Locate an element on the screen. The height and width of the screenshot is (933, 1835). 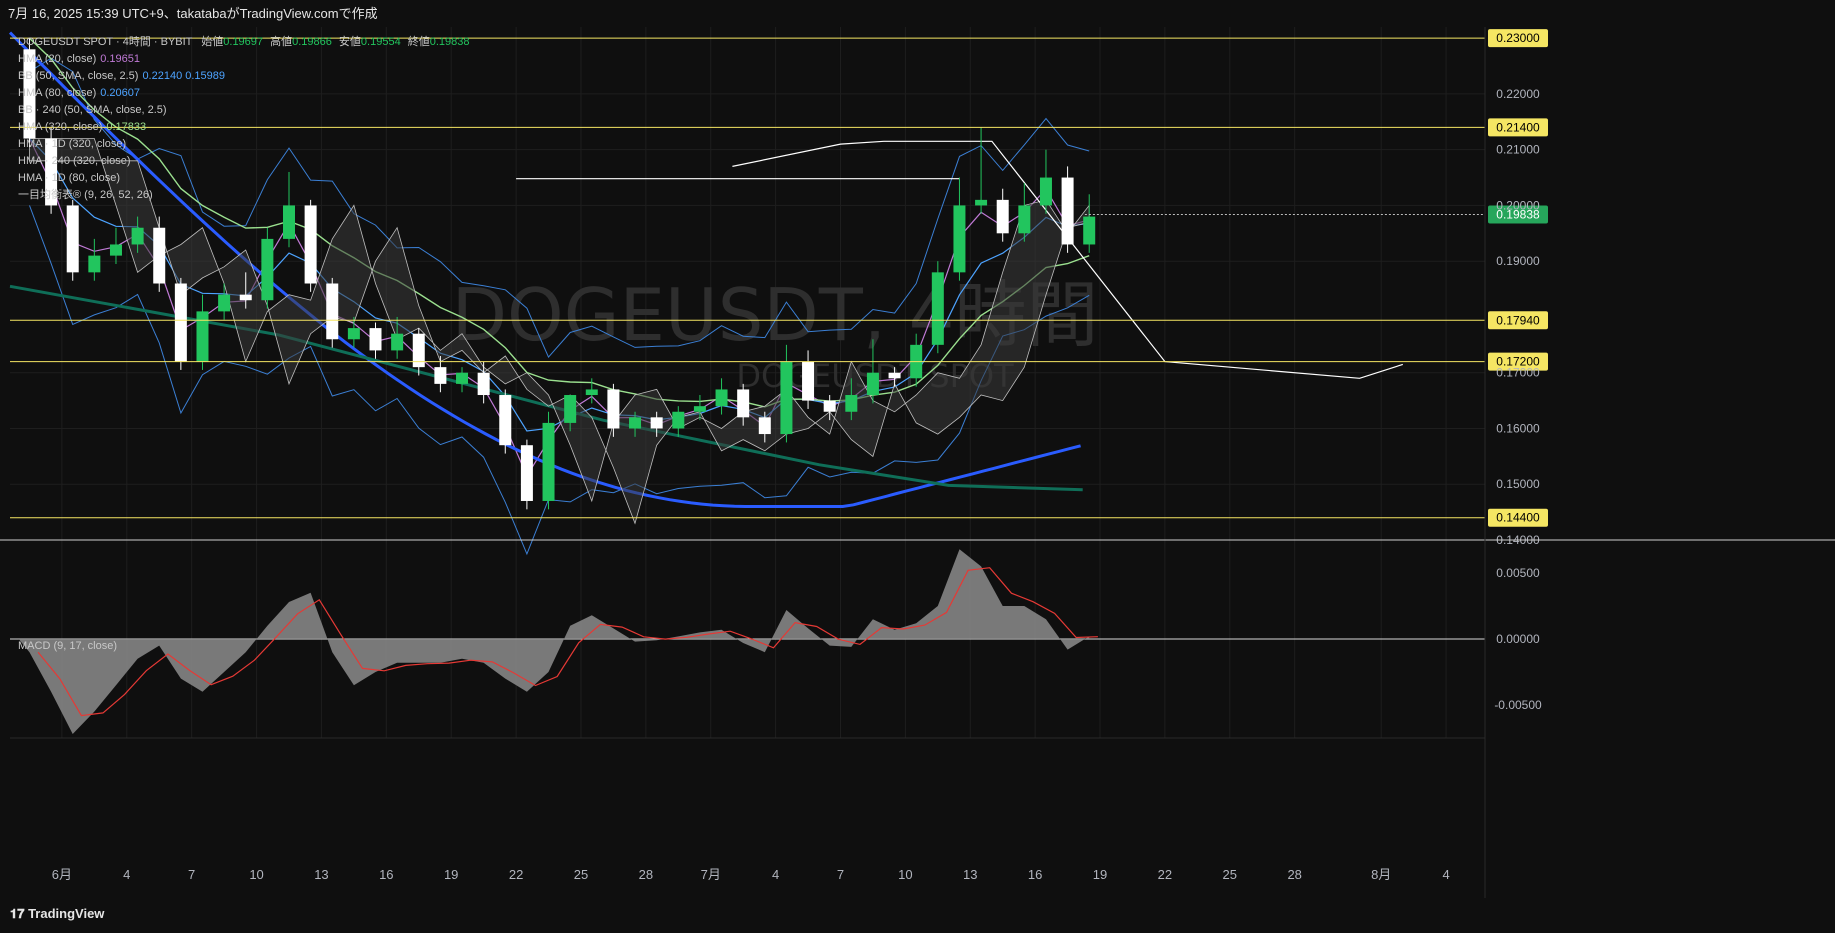
legend-indicator-label: HMA (80, close) is located at coordinates (57, 93).